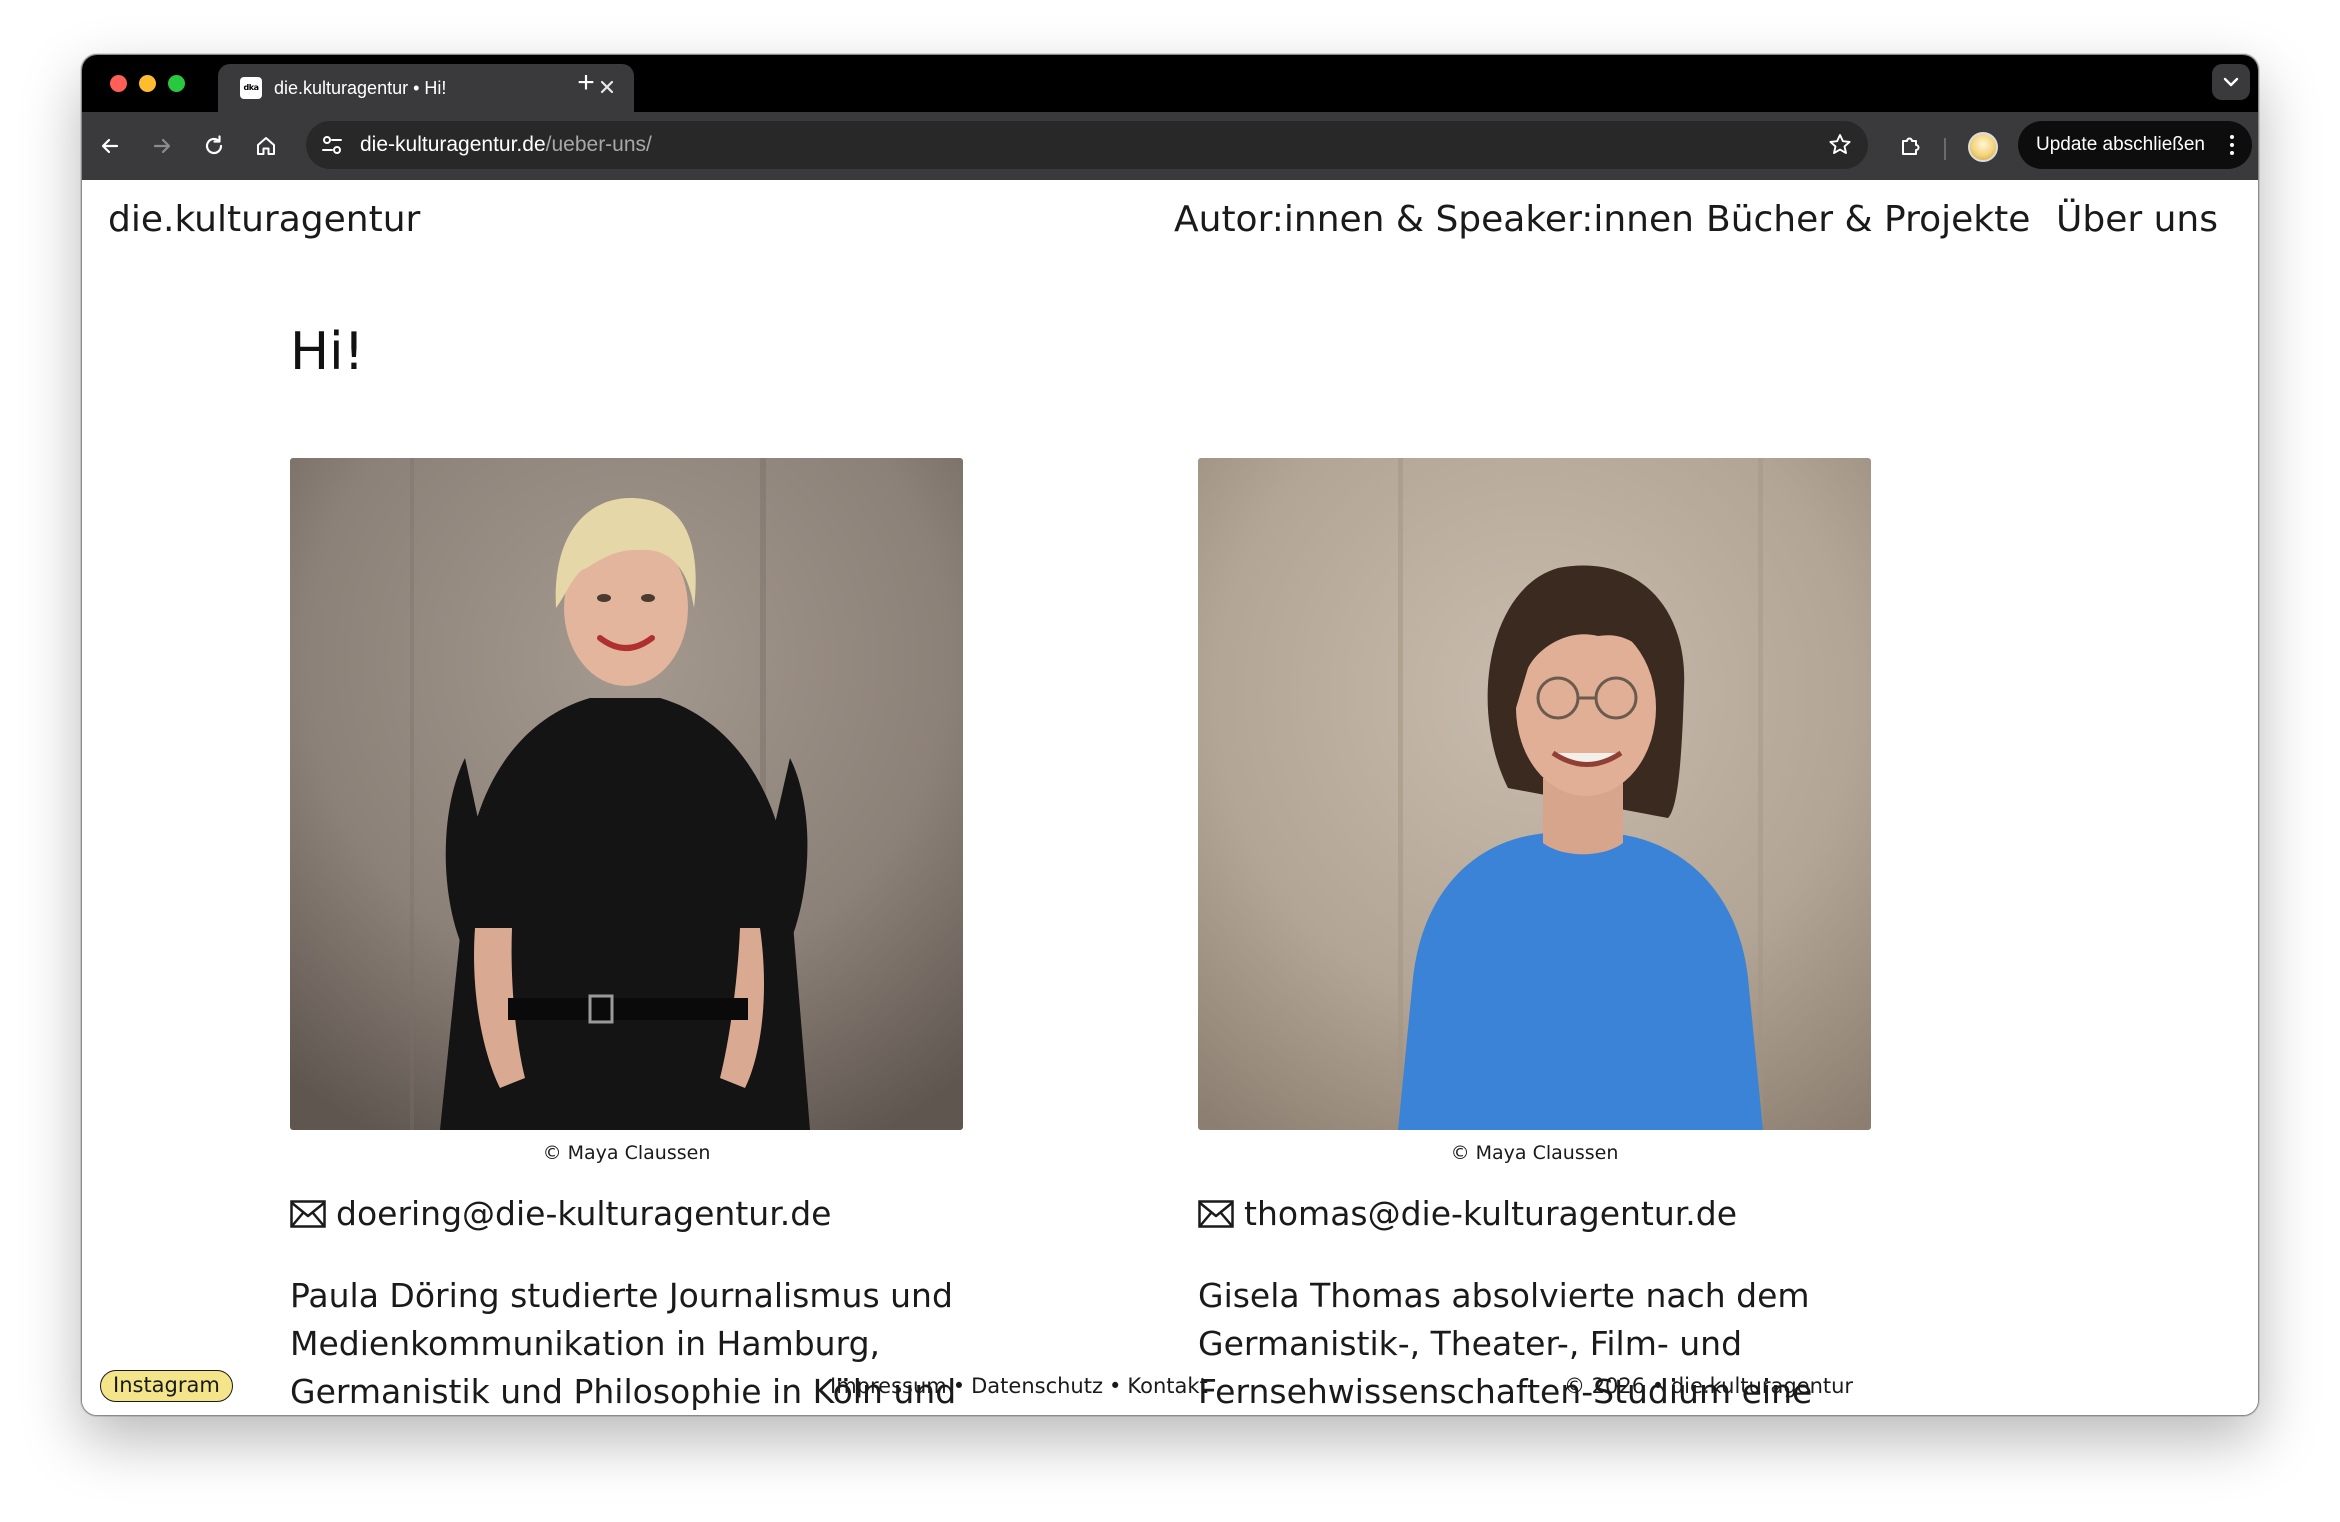  Describe the element at coordinates (166, 1386) in the screenshot. I see `instagram-link: Instagram` at that location.